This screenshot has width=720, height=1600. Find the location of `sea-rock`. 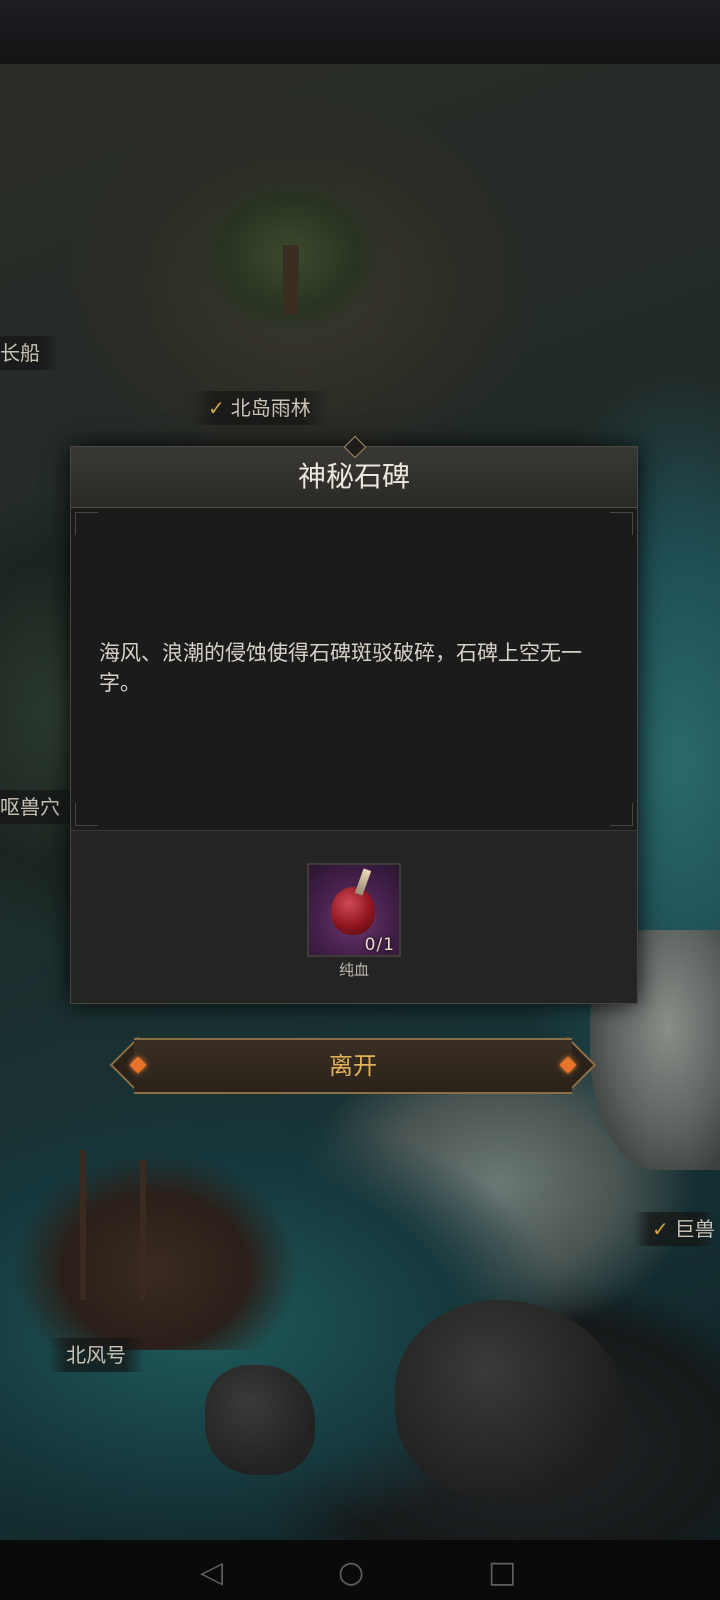

sea-rock is located at coordinates (260, 1420).